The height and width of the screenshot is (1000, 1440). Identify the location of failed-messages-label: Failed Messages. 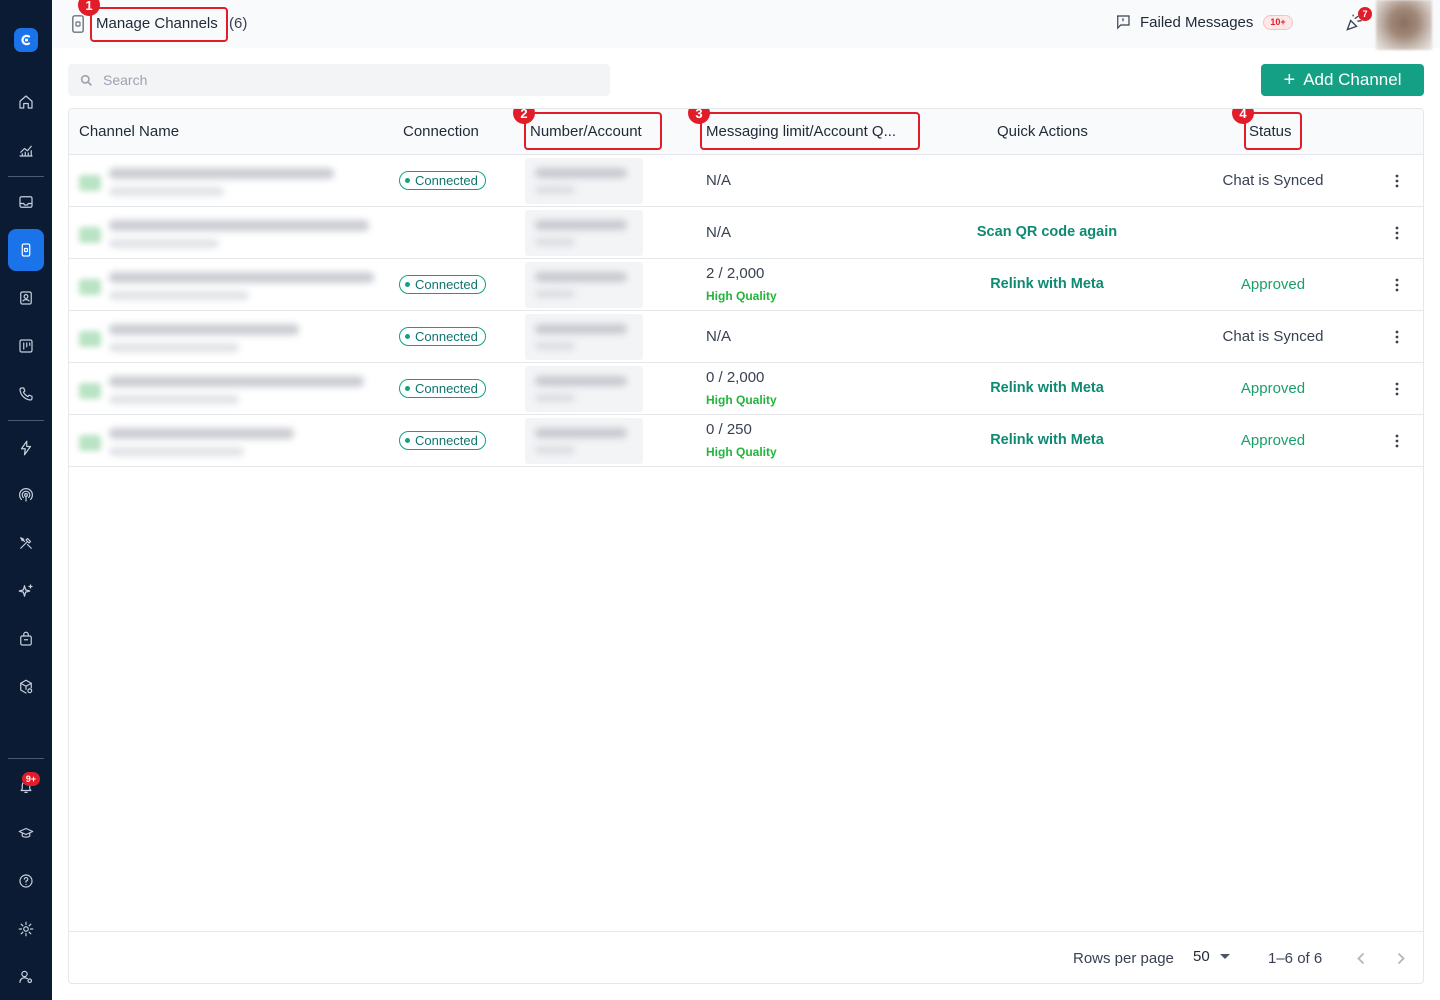
(1197, 22).